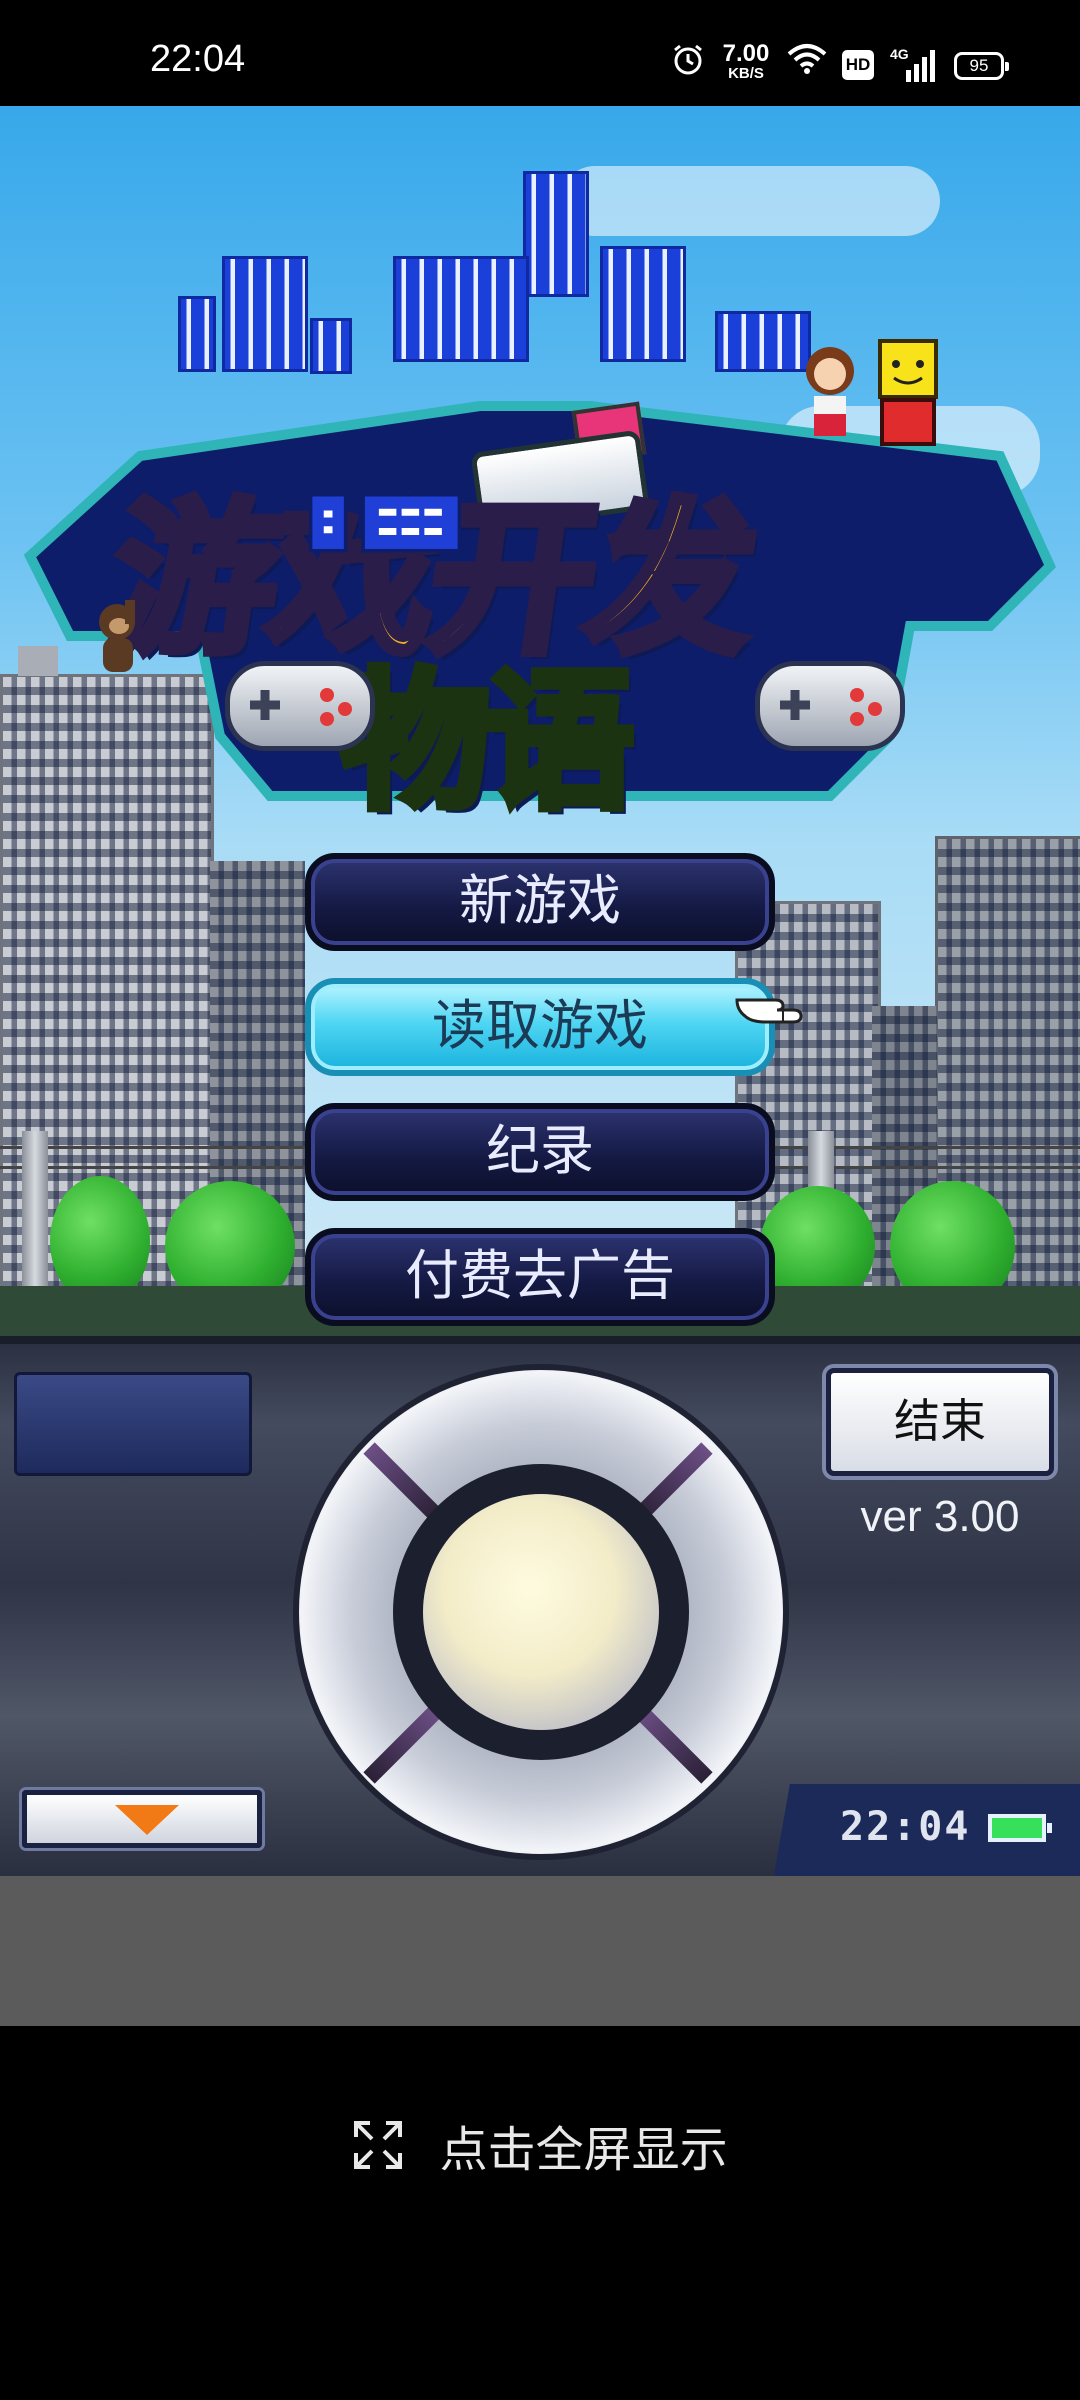 This screenshot has width=1080, height=2400. Describe the element at coordinates (750, 201) in the screenshot. I see `cloud` at that location.